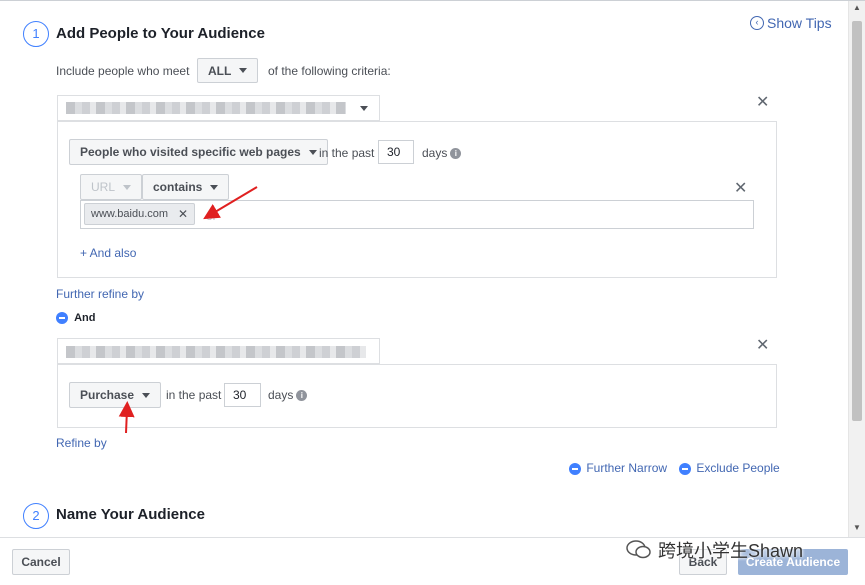 Image resolution: width=865 pixels, height=585 pixels. What do you see at coordinates (41, 562) in the screenshot?
I see `cancel-button: Cancel` at bounding box center [41, 562].